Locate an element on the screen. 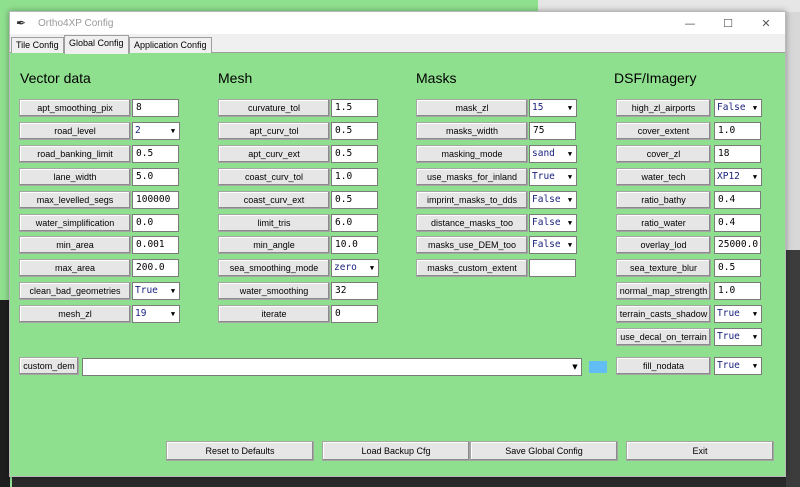 This screenshot has height=487, width=800. title-bar: ✒ Ortho4XP Config — ☐ ✕ is located at coordinates (397, 23).